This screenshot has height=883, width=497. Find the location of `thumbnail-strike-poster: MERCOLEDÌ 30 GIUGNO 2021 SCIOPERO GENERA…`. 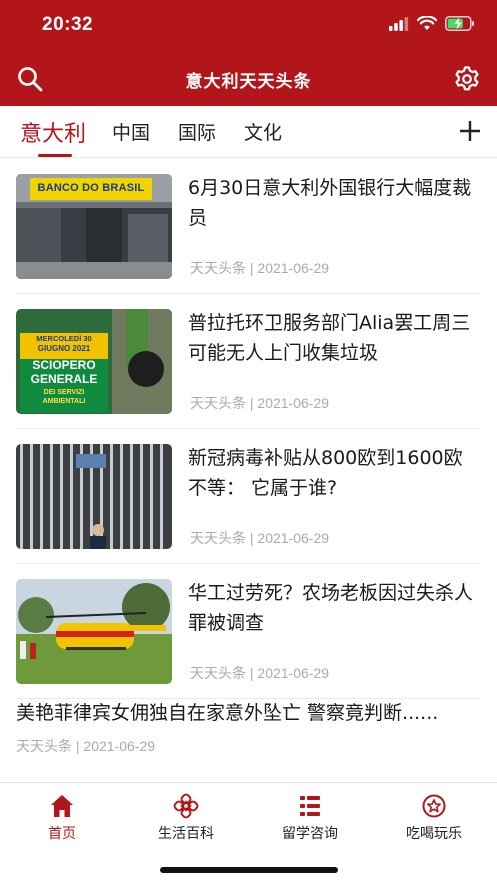

thumbnail-strike-poster: MERCOLEDÌ 30 GIUGNO 2021 SCIOPERO GENERA… is located at coordinates (64, 369).